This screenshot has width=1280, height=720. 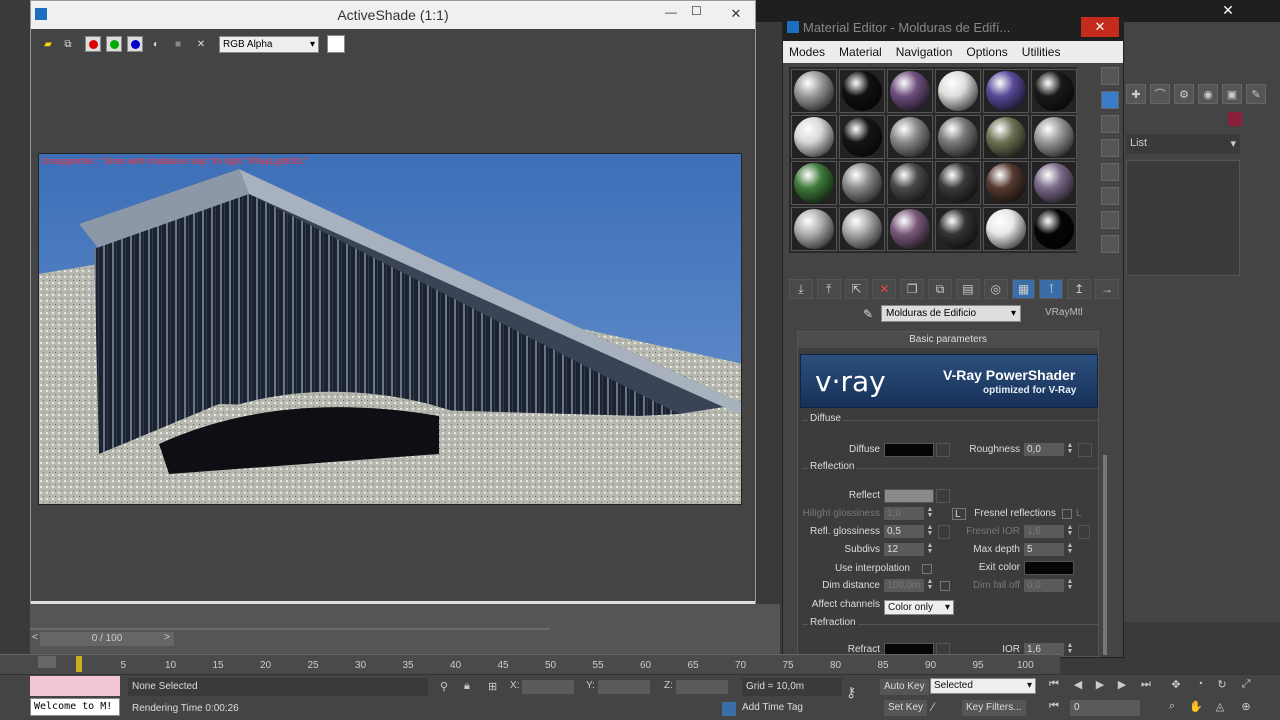 What do you see at coordinates (492, 686) in the screenshot?
I see `absolute-mode-icon: ⊞` at bounding box center [492, 686].